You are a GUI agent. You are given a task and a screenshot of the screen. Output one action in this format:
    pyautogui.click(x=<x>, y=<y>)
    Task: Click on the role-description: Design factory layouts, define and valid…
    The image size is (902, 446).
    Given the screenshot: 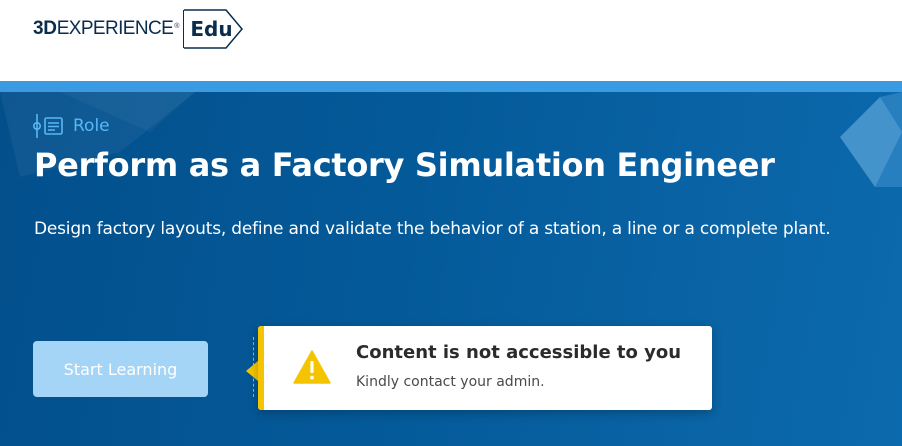 What is the action you would take?
    pyautogui.click(x=432, y=229)
    